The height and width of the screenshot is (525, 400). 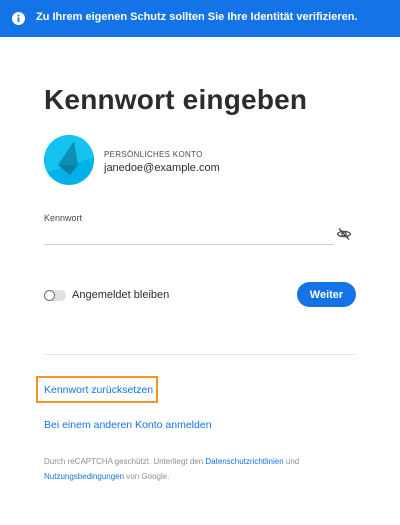 I want to click on privacy-link: Datenschutzrichtlinien, so click(x=244, y=461).